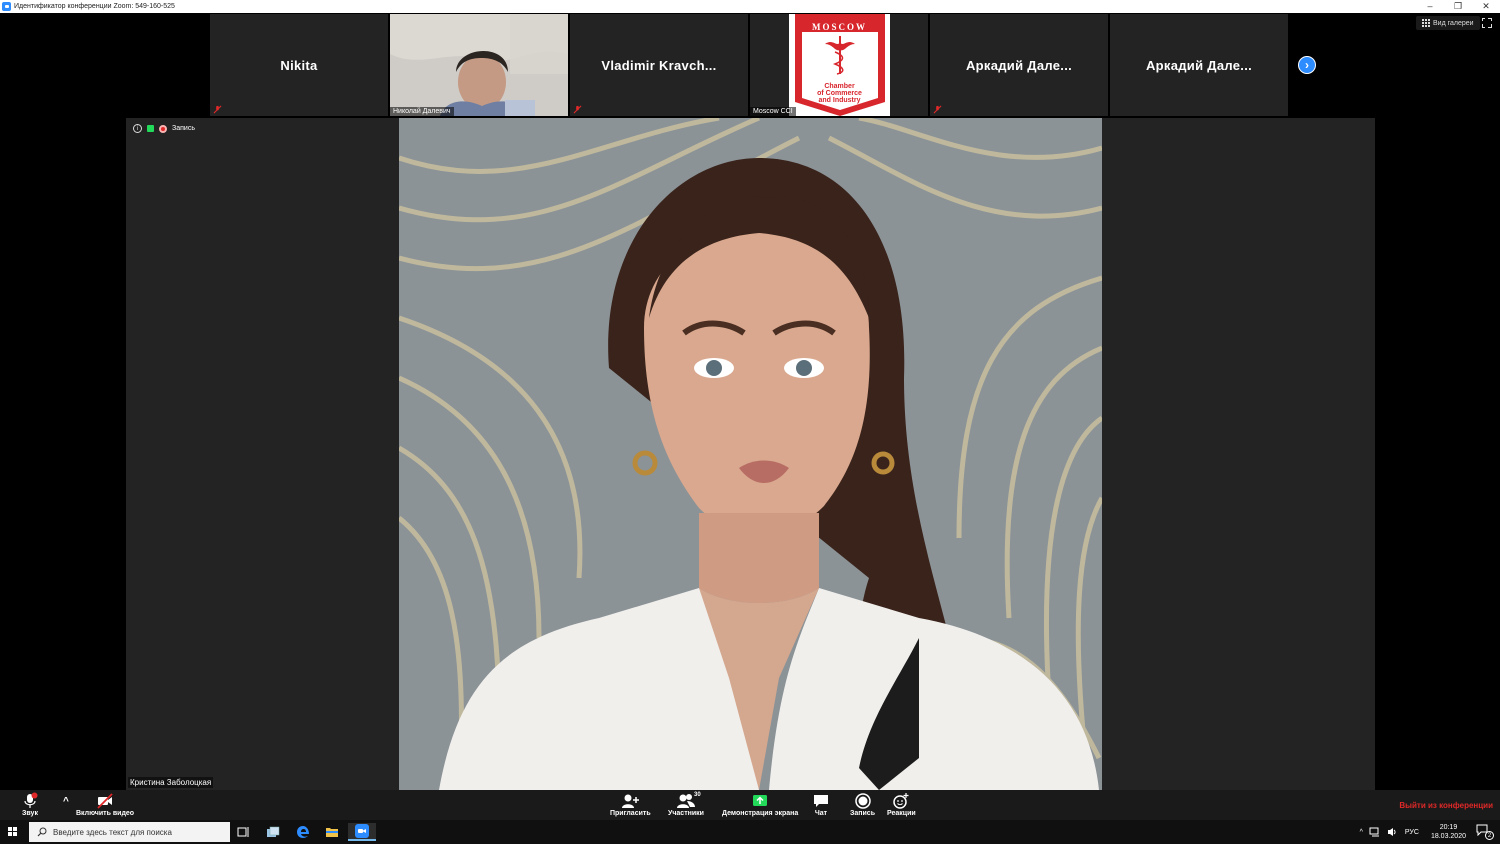 This screenshot has width=1500, height=844. Describe the element at coordinates (1430, 6) in the screenshot. I see `minimize-button: –` at that location.